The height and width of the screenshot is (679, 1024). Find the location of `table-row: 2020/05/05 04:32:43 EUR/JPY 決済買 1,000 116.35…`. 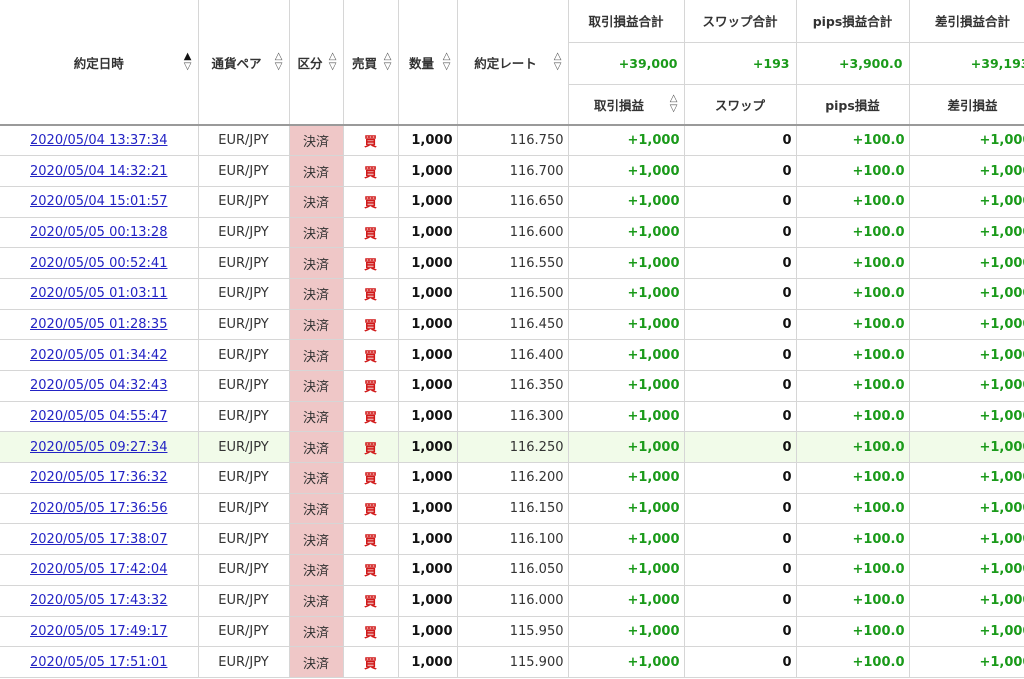

table-row: 2020/05/05 04:32:43 EUR/JPY 決済買 1,000 116.35… is located at coordinates (512, 386).